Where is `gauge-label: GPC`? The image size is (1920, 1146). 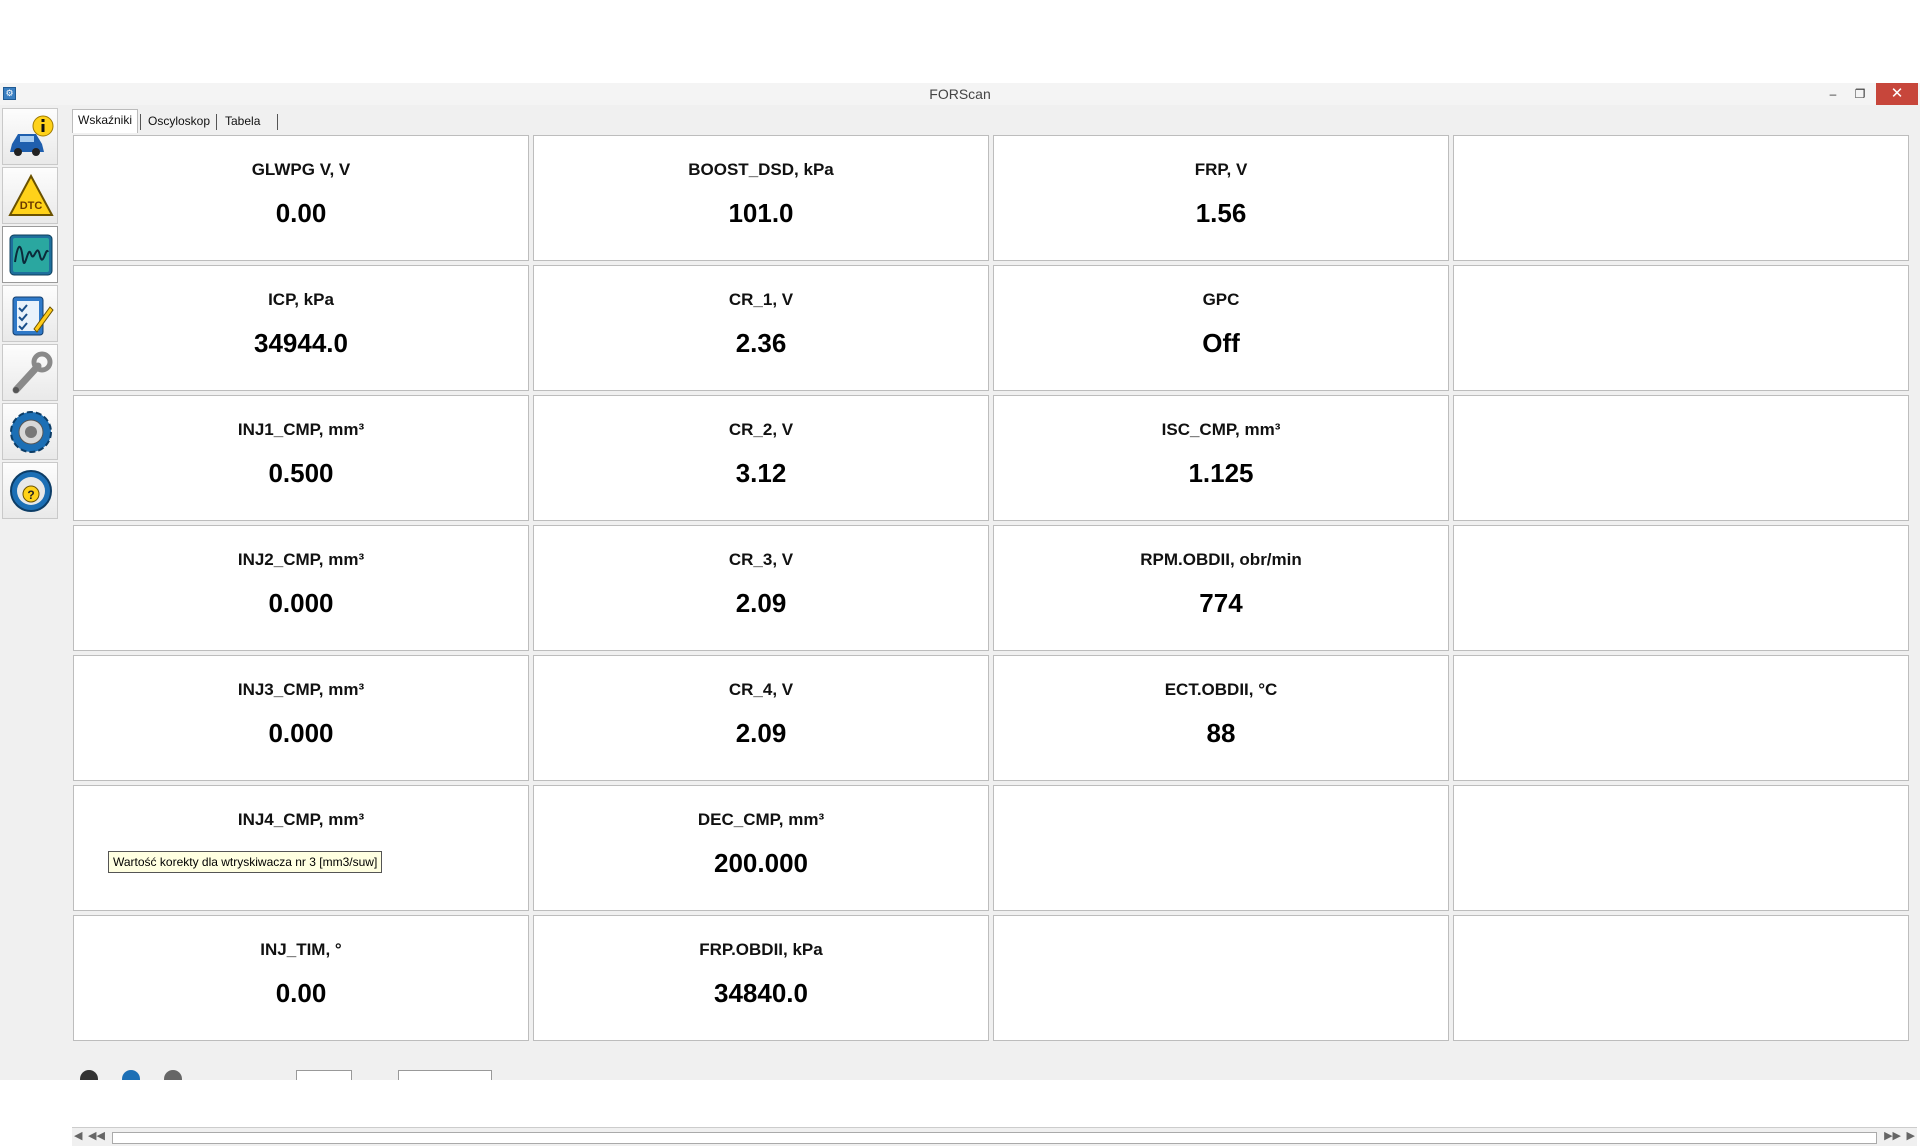
gauge-label: GPC is located at coordinates (1221, 299).